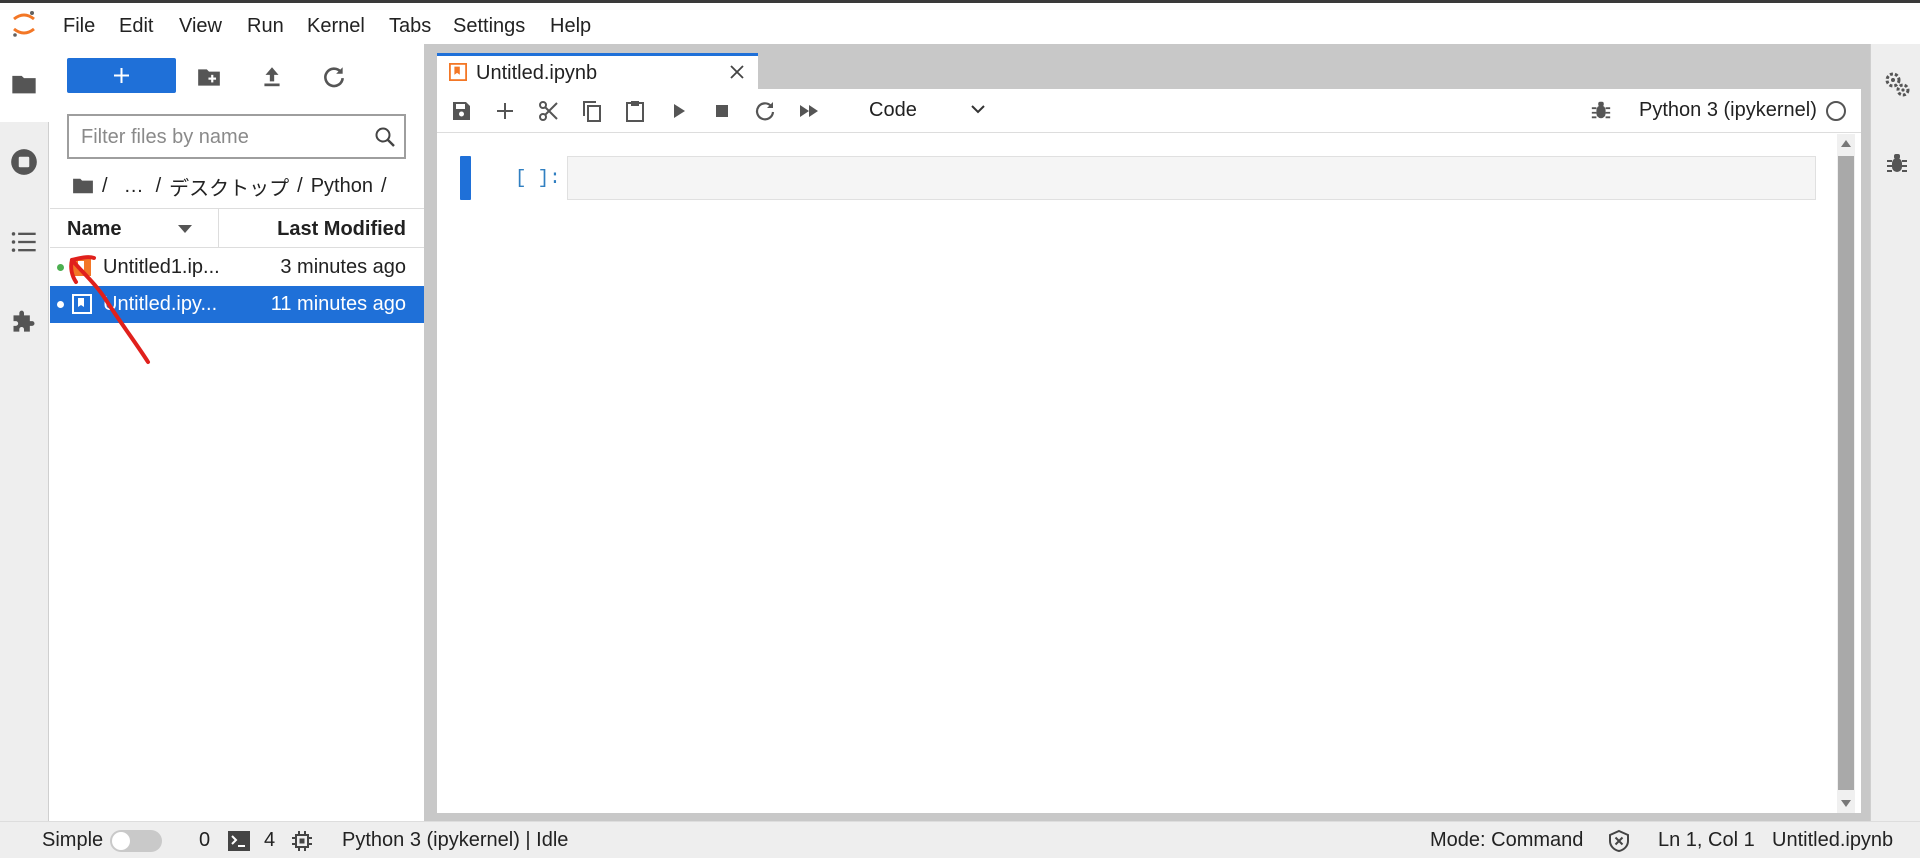  I want to click on extension-puzzle-icon, so click(24, 320).